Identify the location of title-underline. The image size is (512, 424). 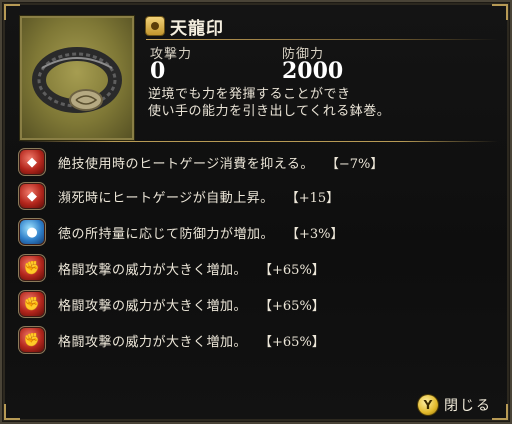
(322, 39).